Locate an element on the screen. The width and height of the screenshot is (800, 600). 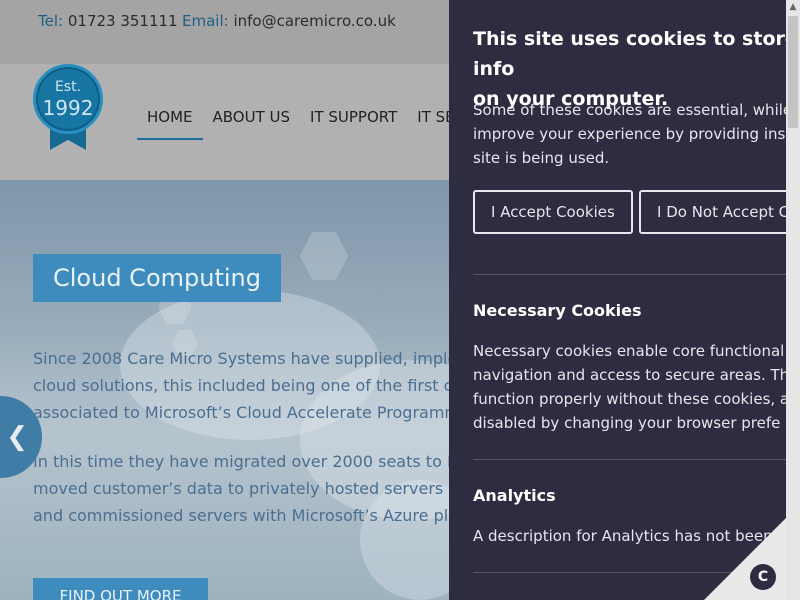
nav-item-home: HOME is located at coordinates (170, 124).